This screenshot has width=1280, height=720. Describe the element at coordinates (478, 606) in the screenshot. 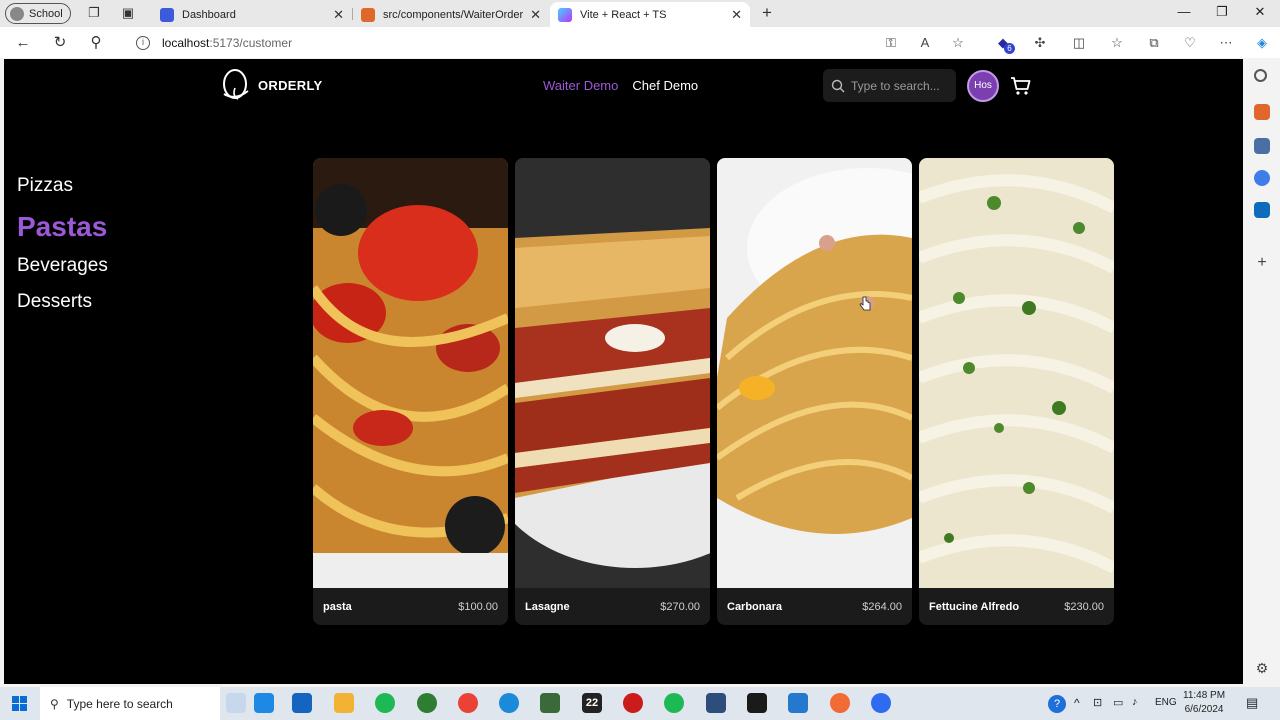

I see `item-price: $100.00` at that location.